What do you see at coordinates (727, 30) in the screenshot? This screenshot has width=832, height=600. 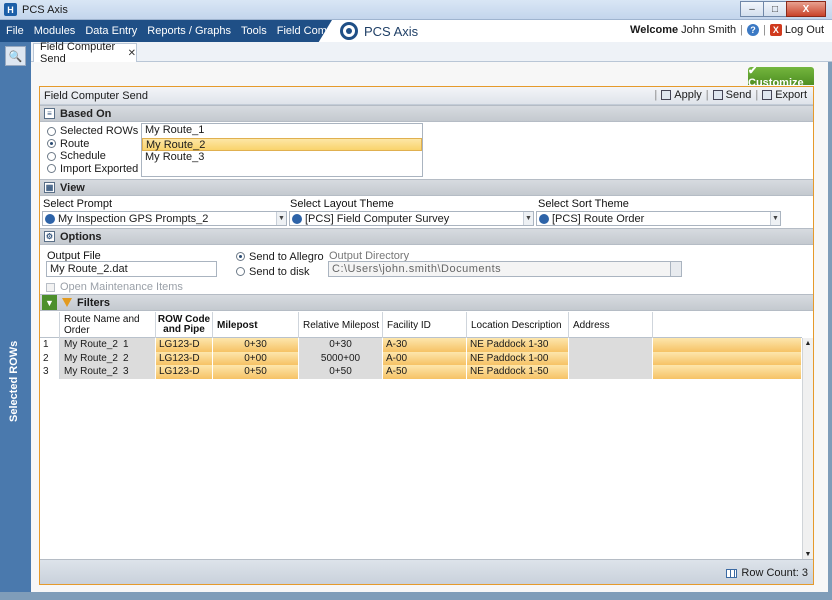 I see `user-area: Welcome John Smith | ? | X Log Out` at bounding box center [727, 30].